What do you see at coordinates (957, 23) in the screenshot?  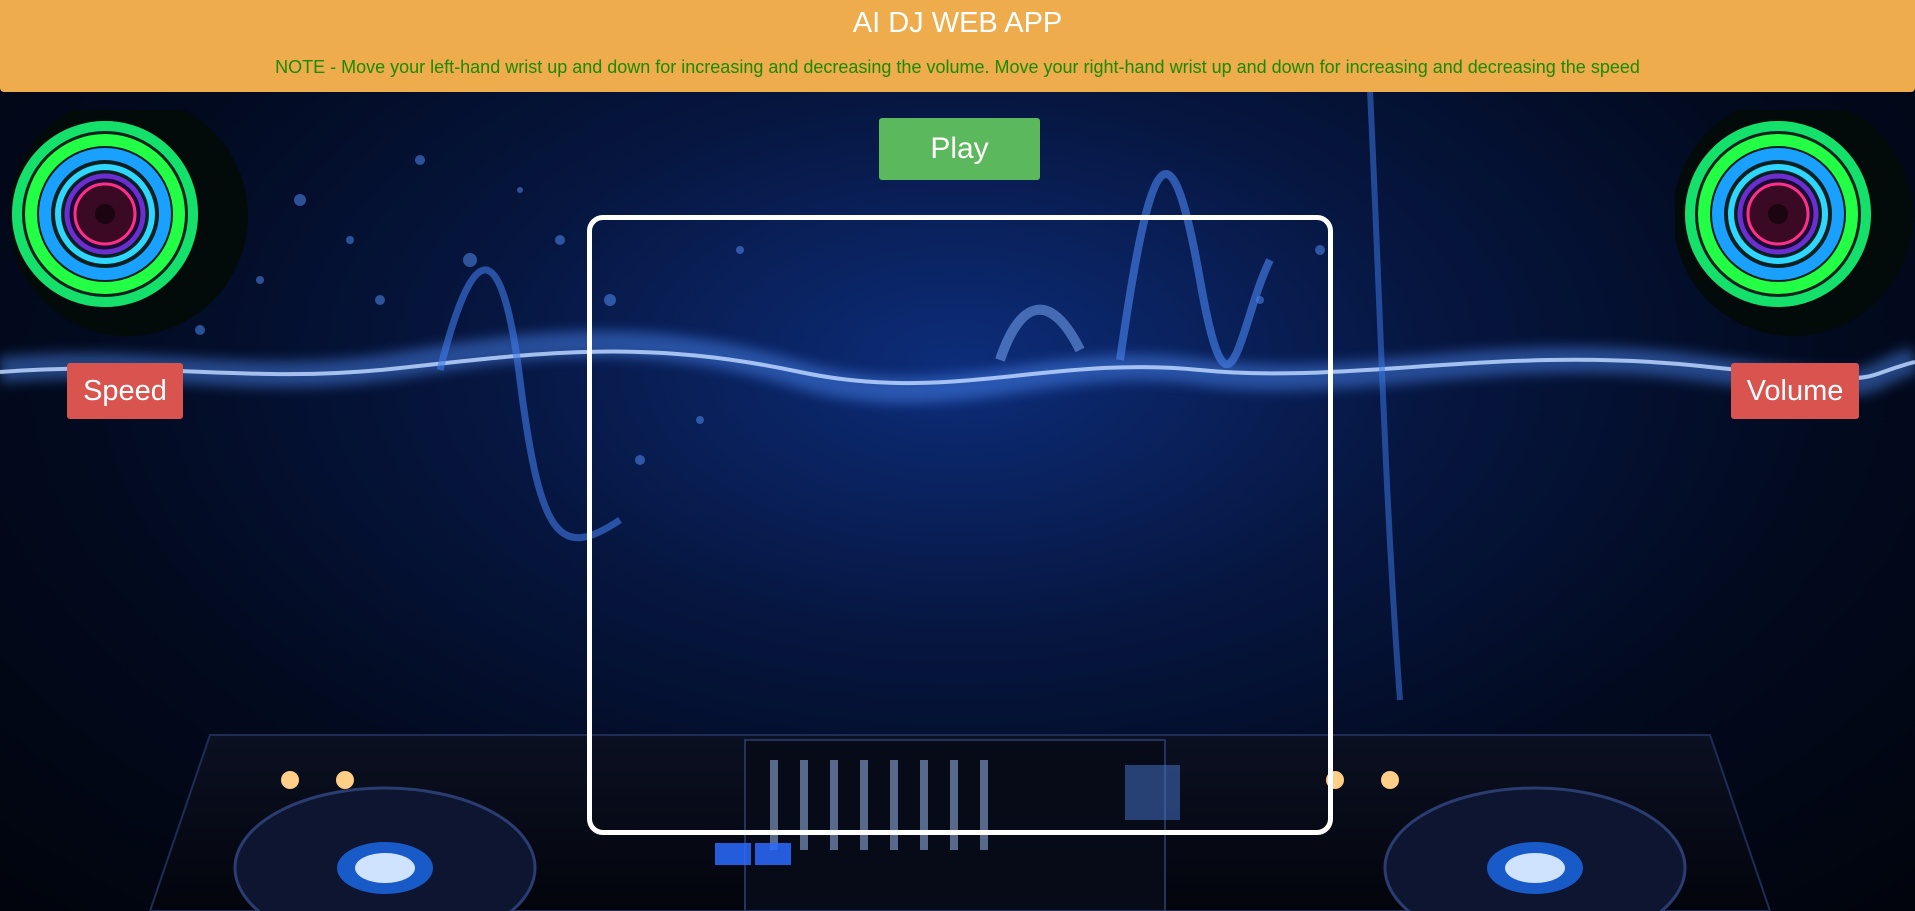 I see `page-title: AI DJ WEB APP` at bounding box center [957, 23].